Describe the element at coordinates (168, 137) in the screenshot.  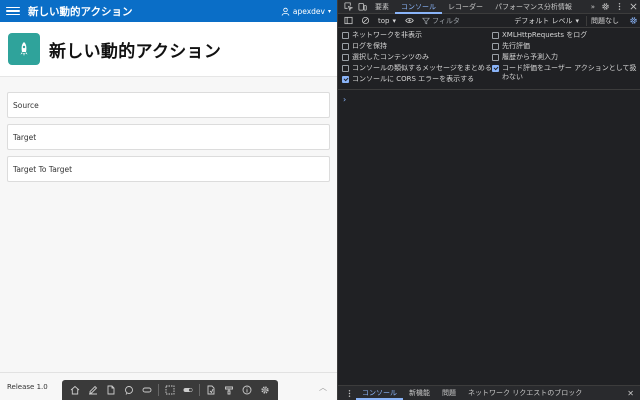
I see `region-target: Target` at that location.